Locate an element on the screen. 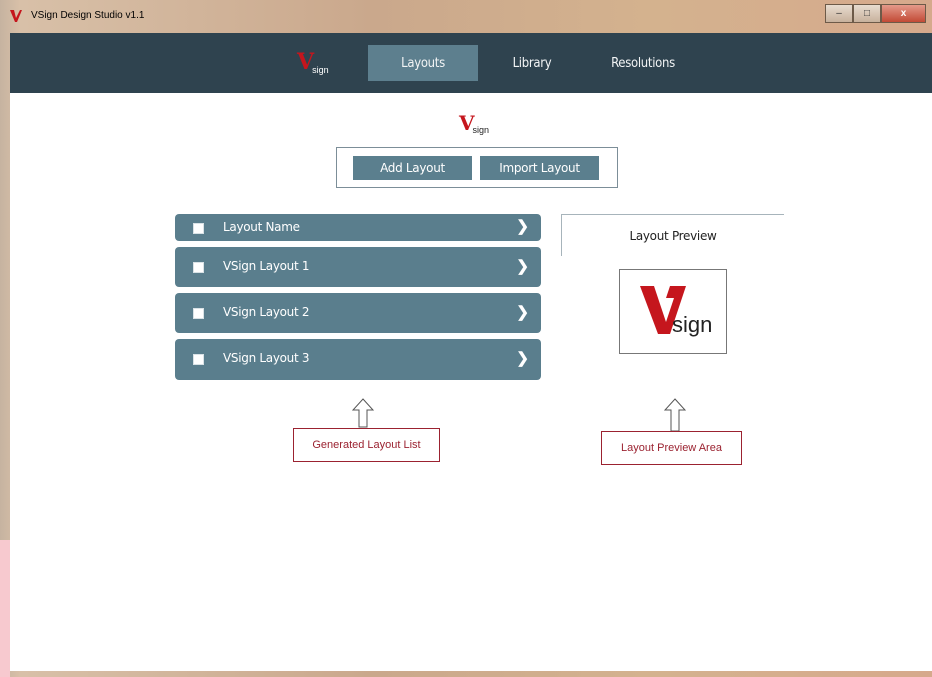 The height and width of the screenshot is (677, 932). minimize-icon: – is located at coordinates (839, 13).